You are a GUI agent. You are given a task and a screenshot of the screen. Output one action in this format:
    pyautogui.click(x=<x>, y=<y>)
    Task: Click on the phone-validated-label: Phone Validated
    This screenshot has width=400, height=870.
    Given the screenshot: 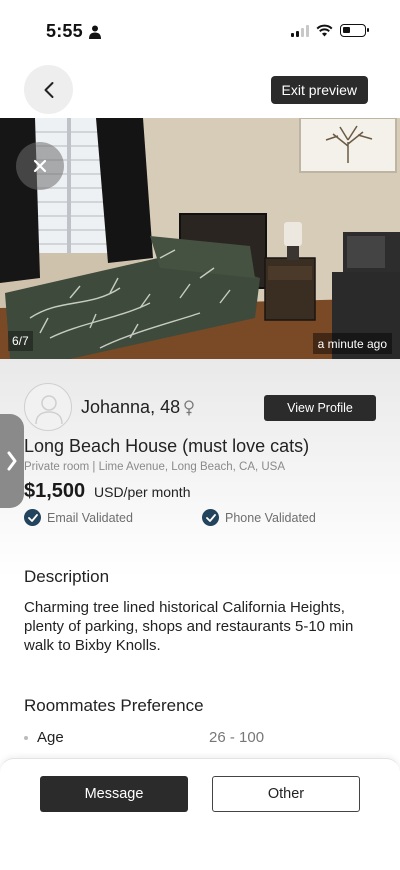 What is the action you would take?
    pyautogui.click(x=270, y=517)
    